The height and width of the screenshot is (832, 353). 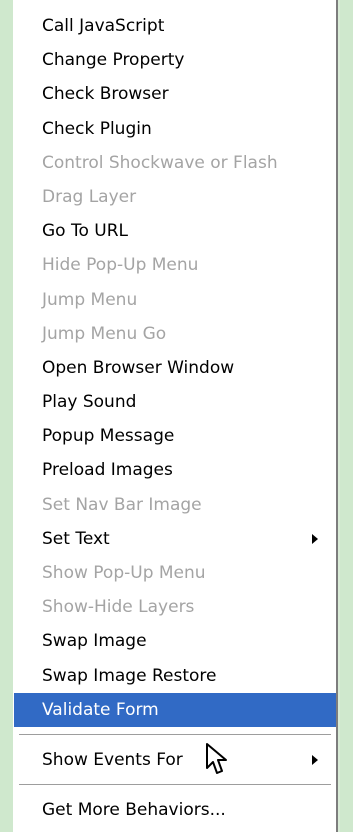 I want to click on menu-item-label: Show-Hide Layers, so click(x=118, y=607).